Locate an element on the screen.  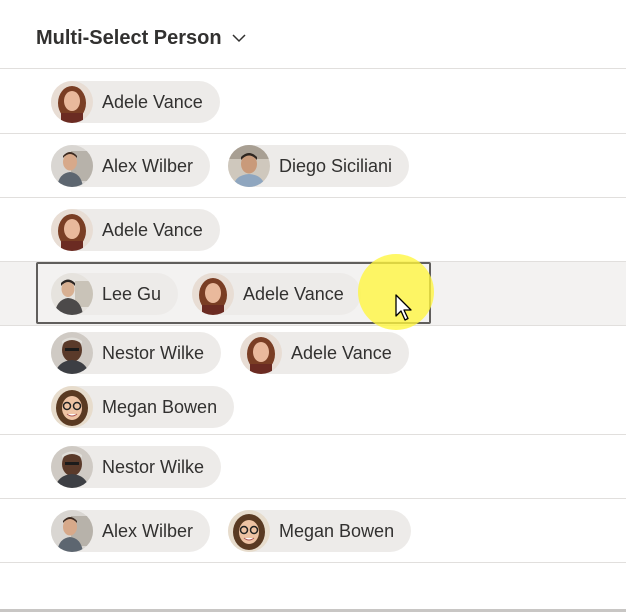
person-name: Diego Siciliani is located at coordinates (336, 165).